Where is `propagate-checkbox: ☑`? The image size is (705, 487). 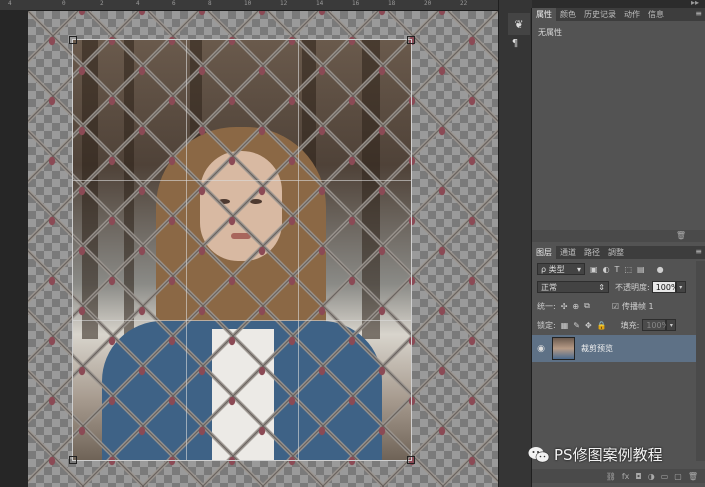
propagate-checkbox: ☑ is located at coordinates (615, 306).